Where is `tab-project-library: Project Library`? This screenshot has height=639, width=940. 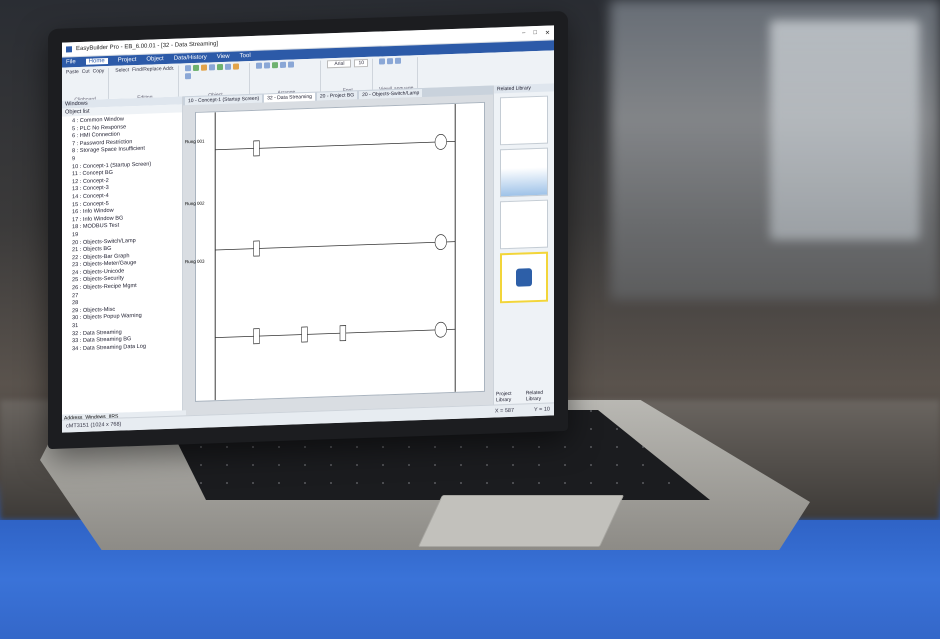
tab-project-library: Project Library is located at coordinates (509, 397).